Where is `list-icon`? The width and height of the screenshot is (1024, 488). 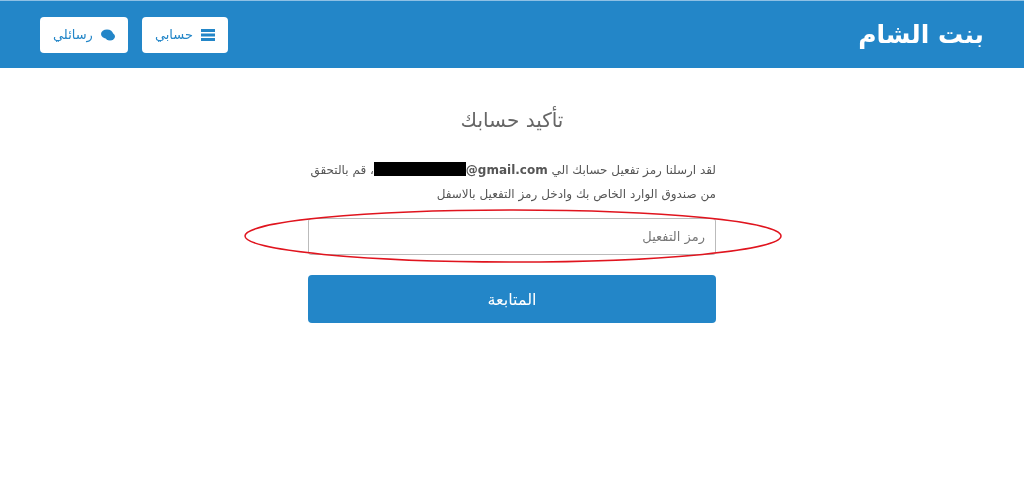
list-icon is located at coordinates (207, 34).